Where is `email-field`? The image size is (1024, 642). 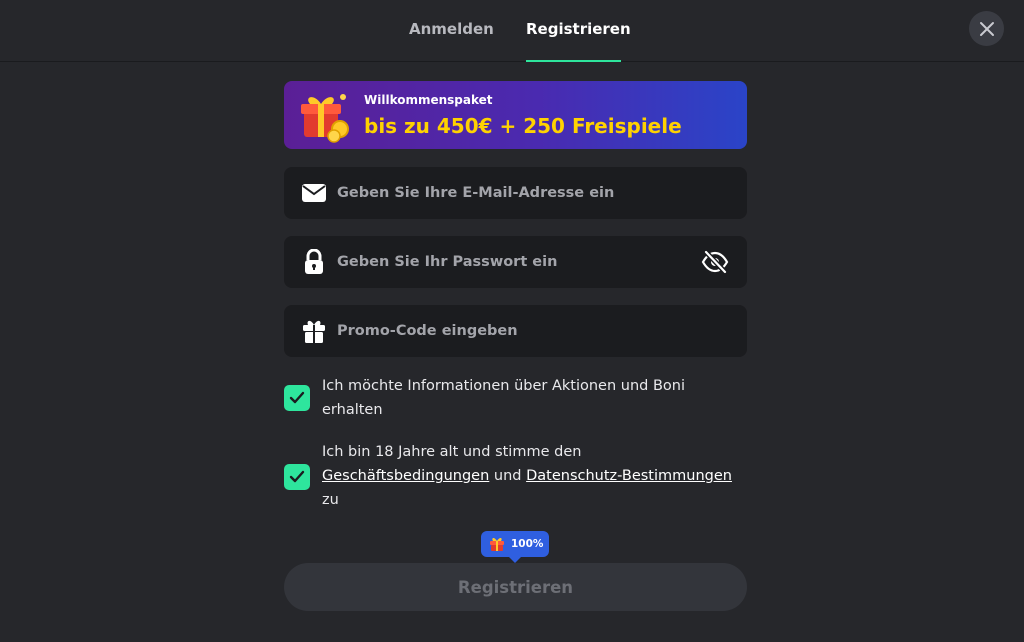
email-field is located at coordinates (515, 193).